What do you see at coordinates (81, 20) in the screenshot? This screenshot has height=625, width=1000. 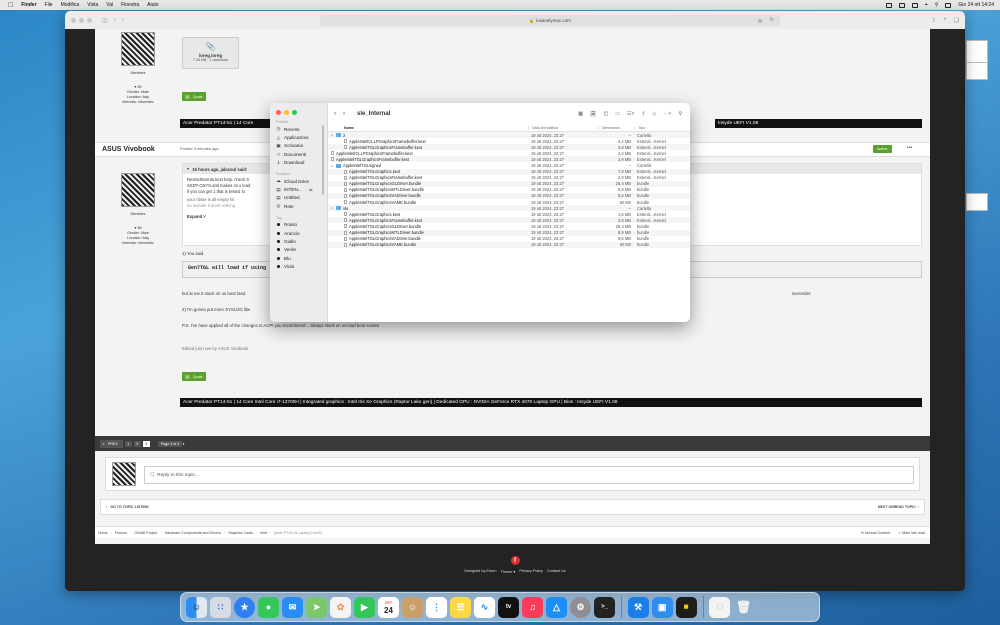 I see `minimize-window-button` at bounding box center [81, 20].